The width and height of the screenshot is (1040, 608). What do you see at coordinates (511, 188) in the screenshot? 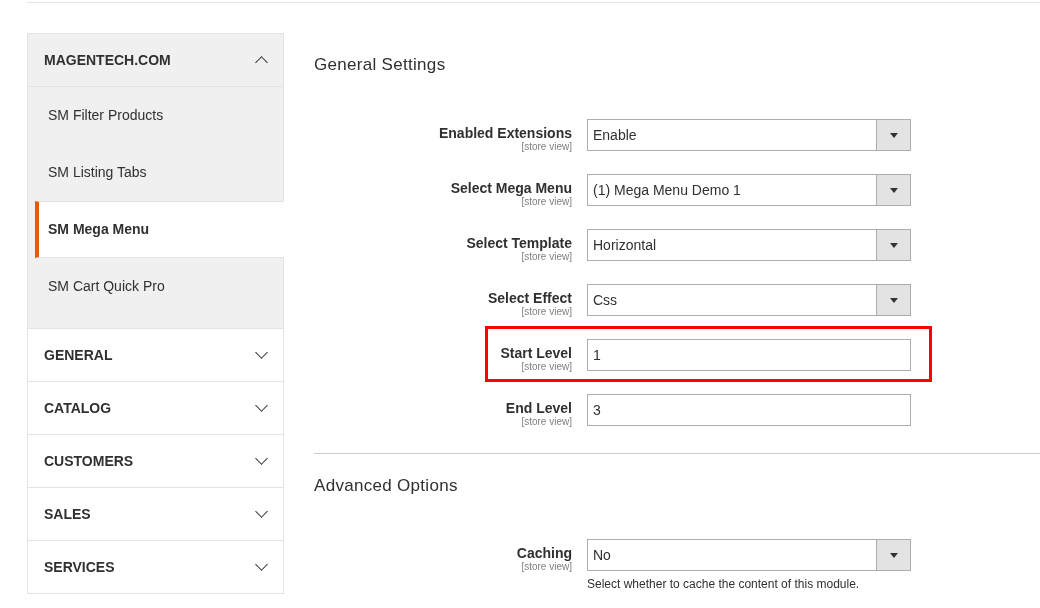
I see `field-label: Select Mega Menu` at bounding box center [511, 188].